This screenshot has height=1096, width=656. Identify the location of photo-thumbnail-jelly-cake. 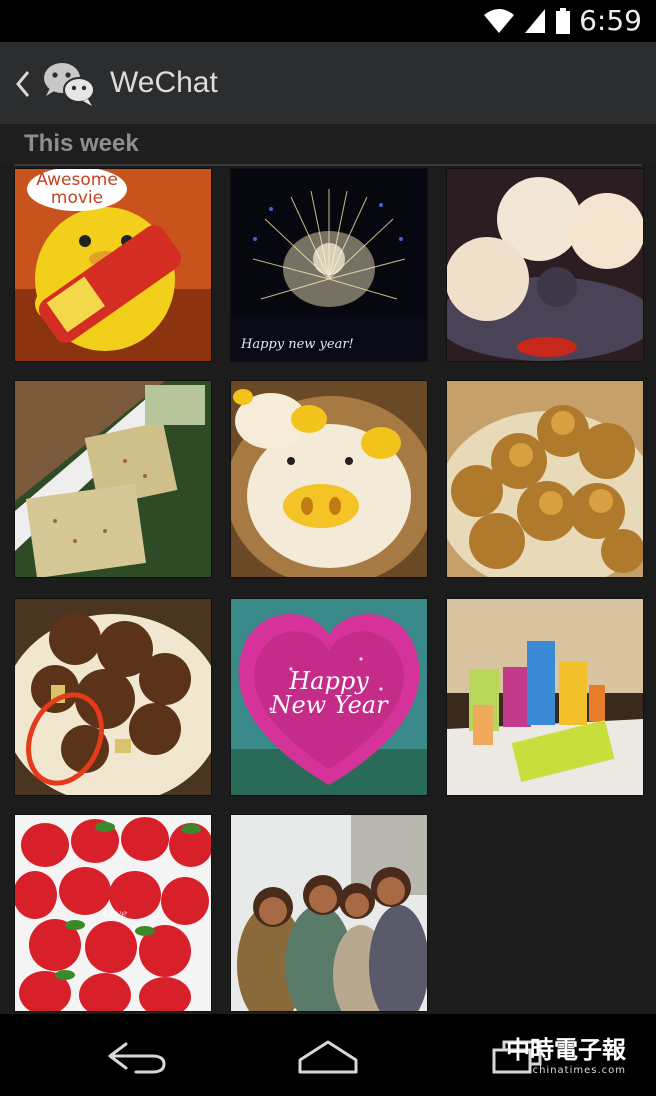
(113, 479).